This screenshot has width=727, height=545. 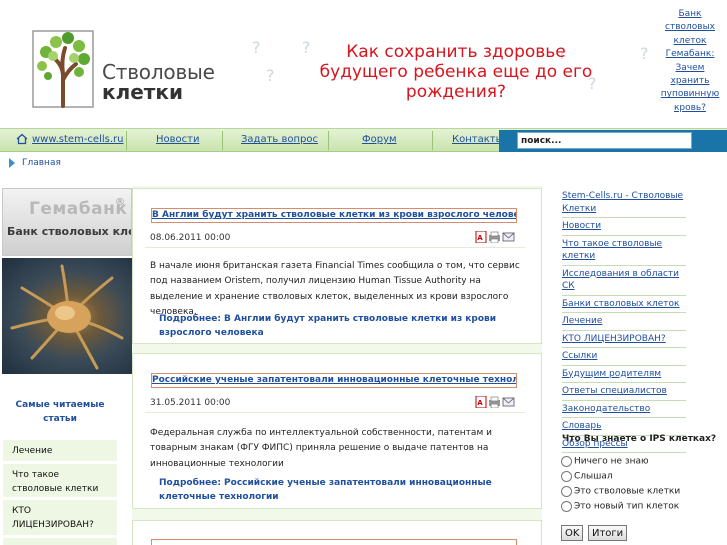 I want to click on banner-line2: будущего ребенка еще до его рождения?, so click(x=456, y=82).